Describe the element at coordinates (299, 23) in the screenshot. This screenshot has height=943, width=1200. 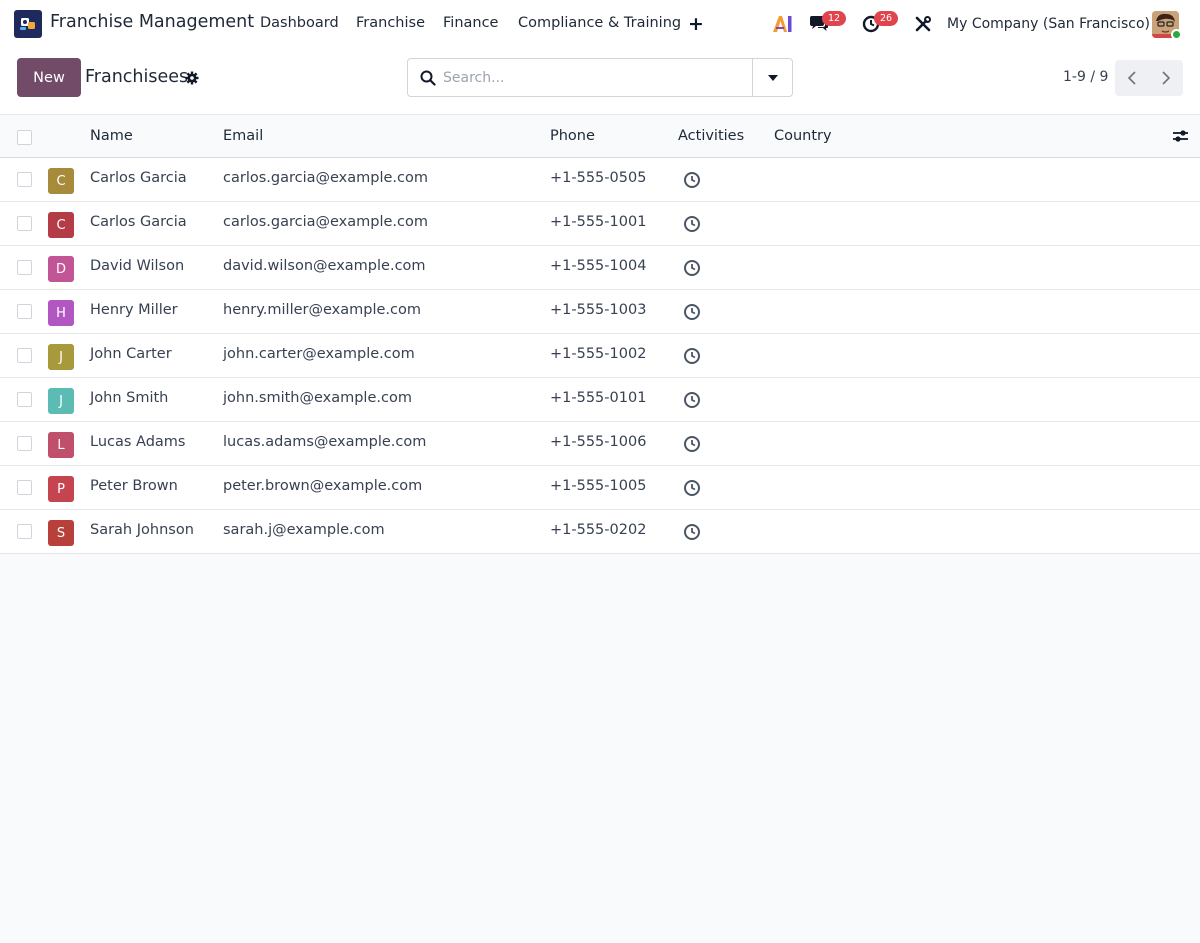
I see `menu-dashboard: Dashboard` at that location.